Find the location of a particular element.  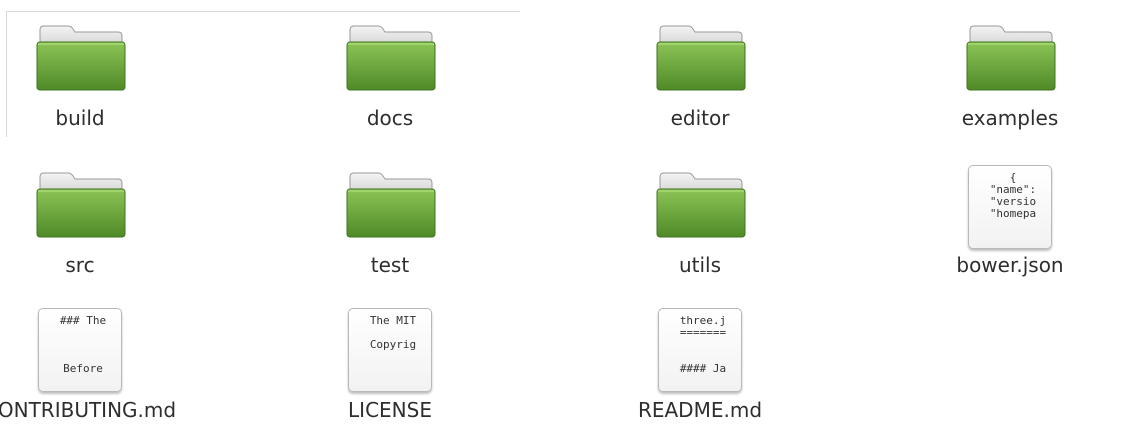

folder-item: examples is located at coordinates (1010, 74).